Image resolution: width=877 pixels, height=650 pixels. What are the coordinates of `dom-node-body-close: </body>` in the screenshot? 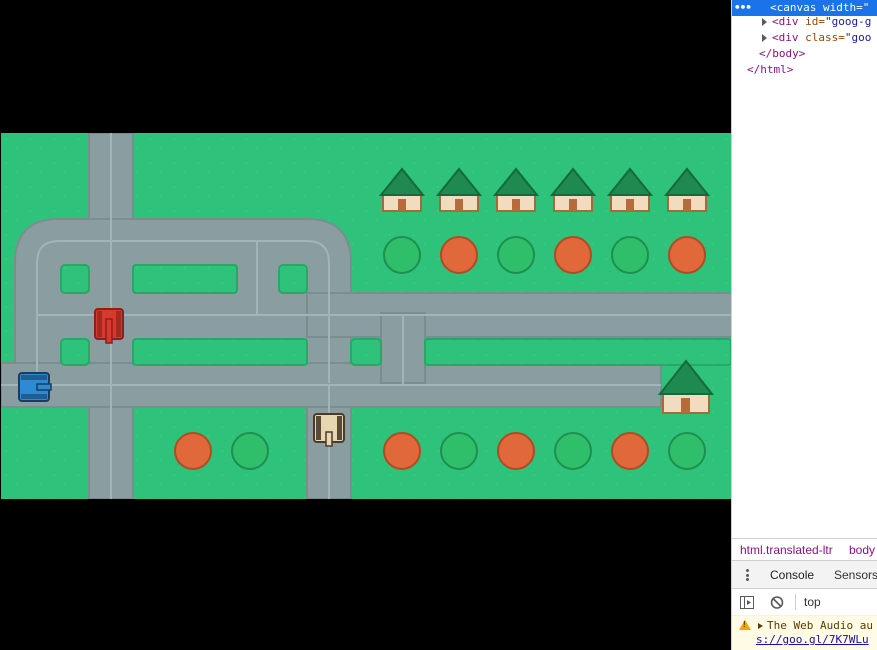 It's located at (782, 54).